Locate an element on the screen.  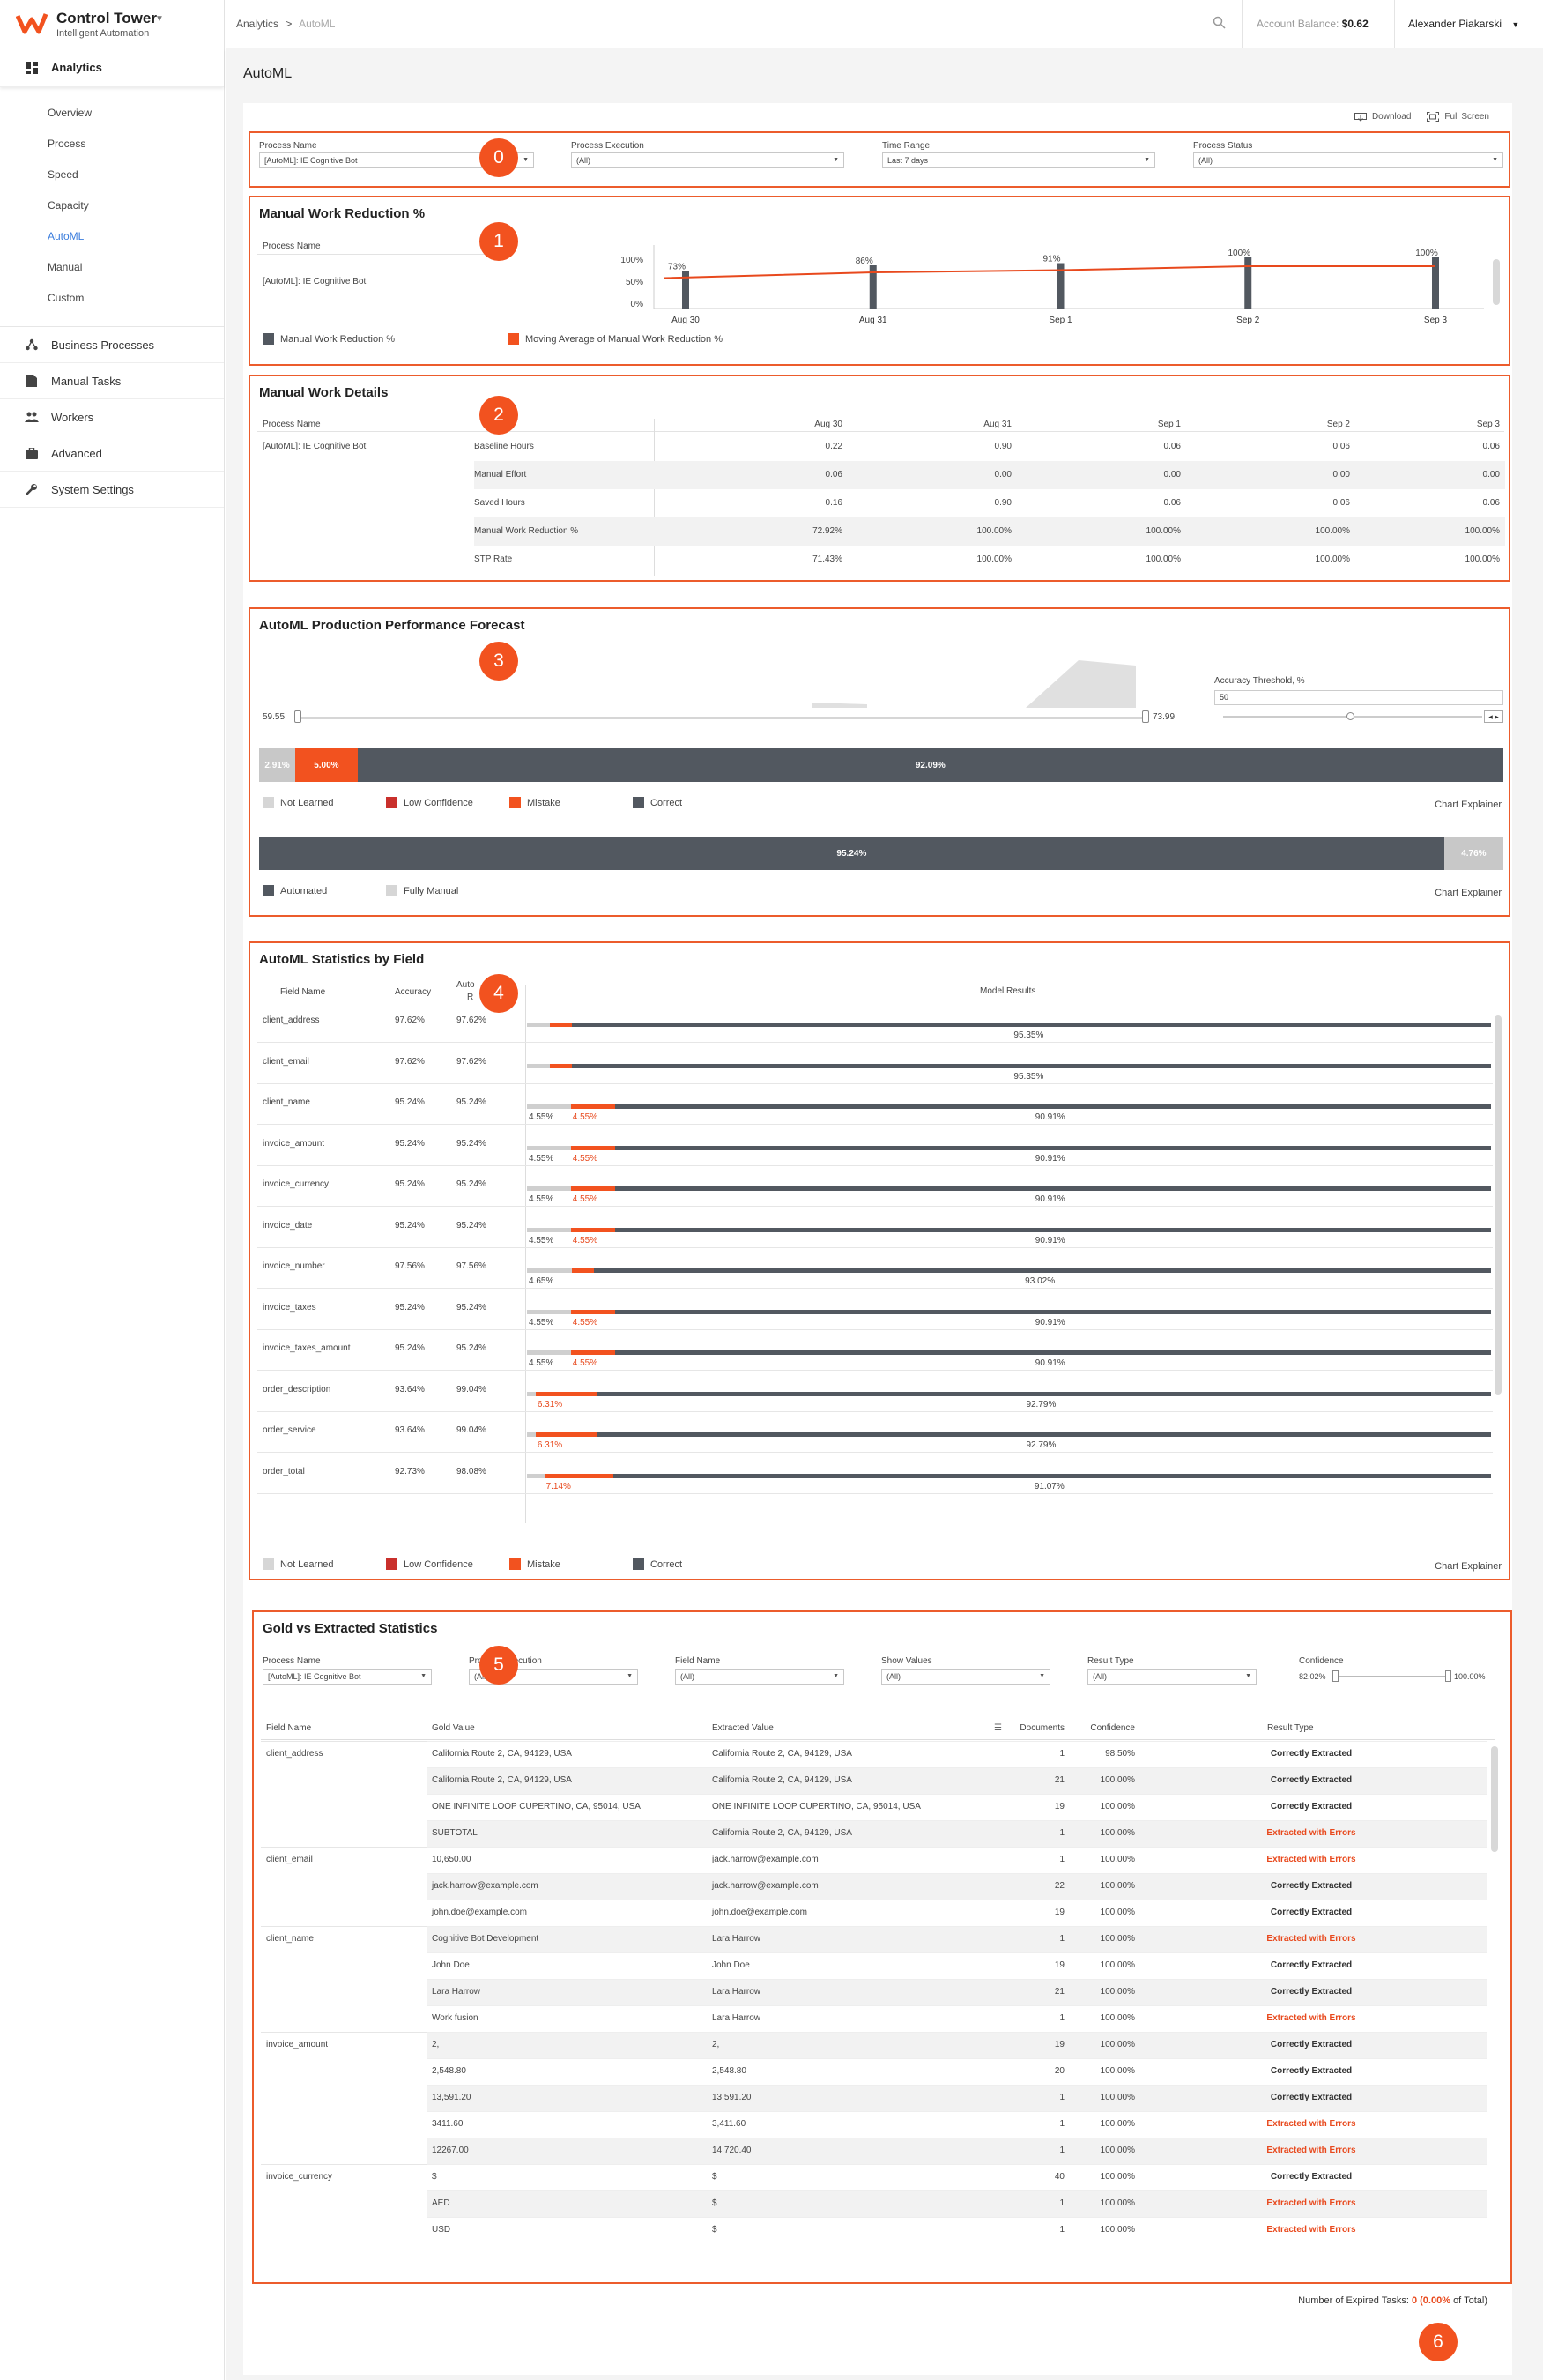
stacked-bar-segment: 92.09% is located at coordinates (930, 765).